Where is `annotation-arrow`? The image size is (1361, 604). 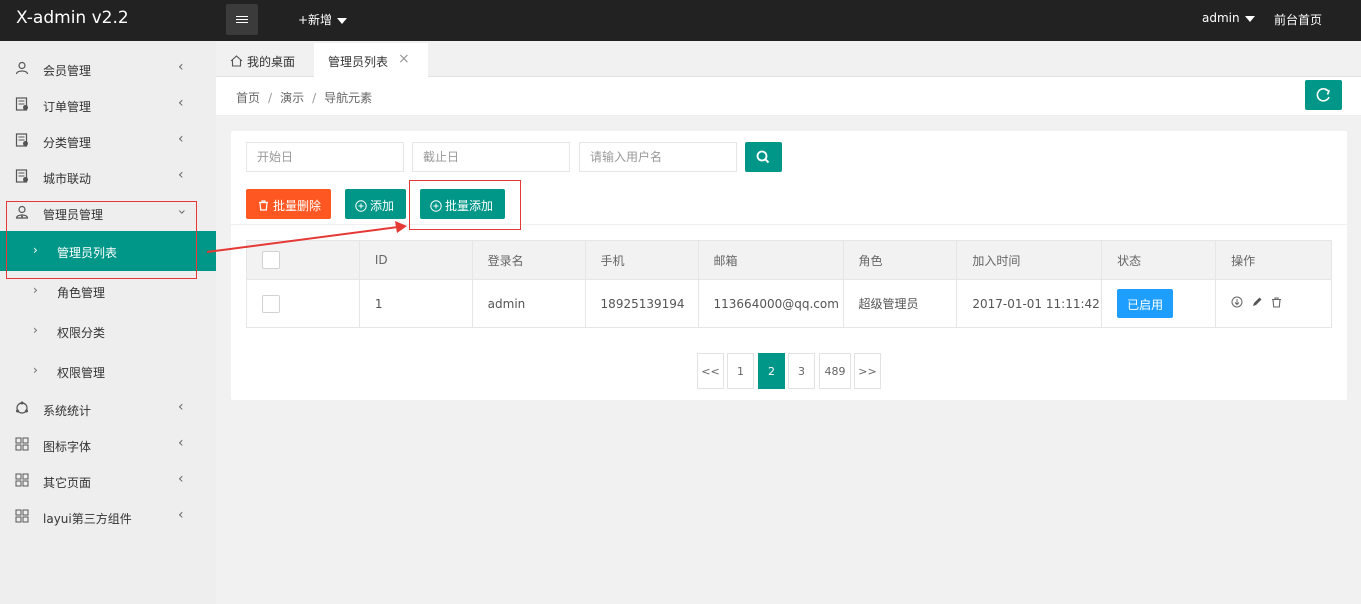
annotation-arrow is located at coordinates (306, 237).